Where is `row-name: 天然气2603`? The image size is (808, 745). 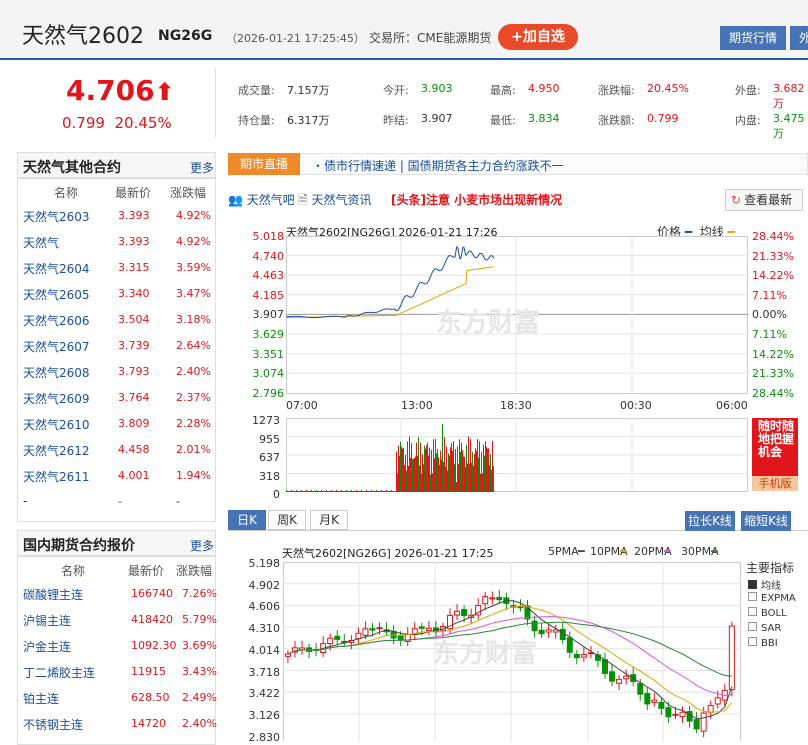
row-name: 天然气2603 is located at coordinates (56, 216).